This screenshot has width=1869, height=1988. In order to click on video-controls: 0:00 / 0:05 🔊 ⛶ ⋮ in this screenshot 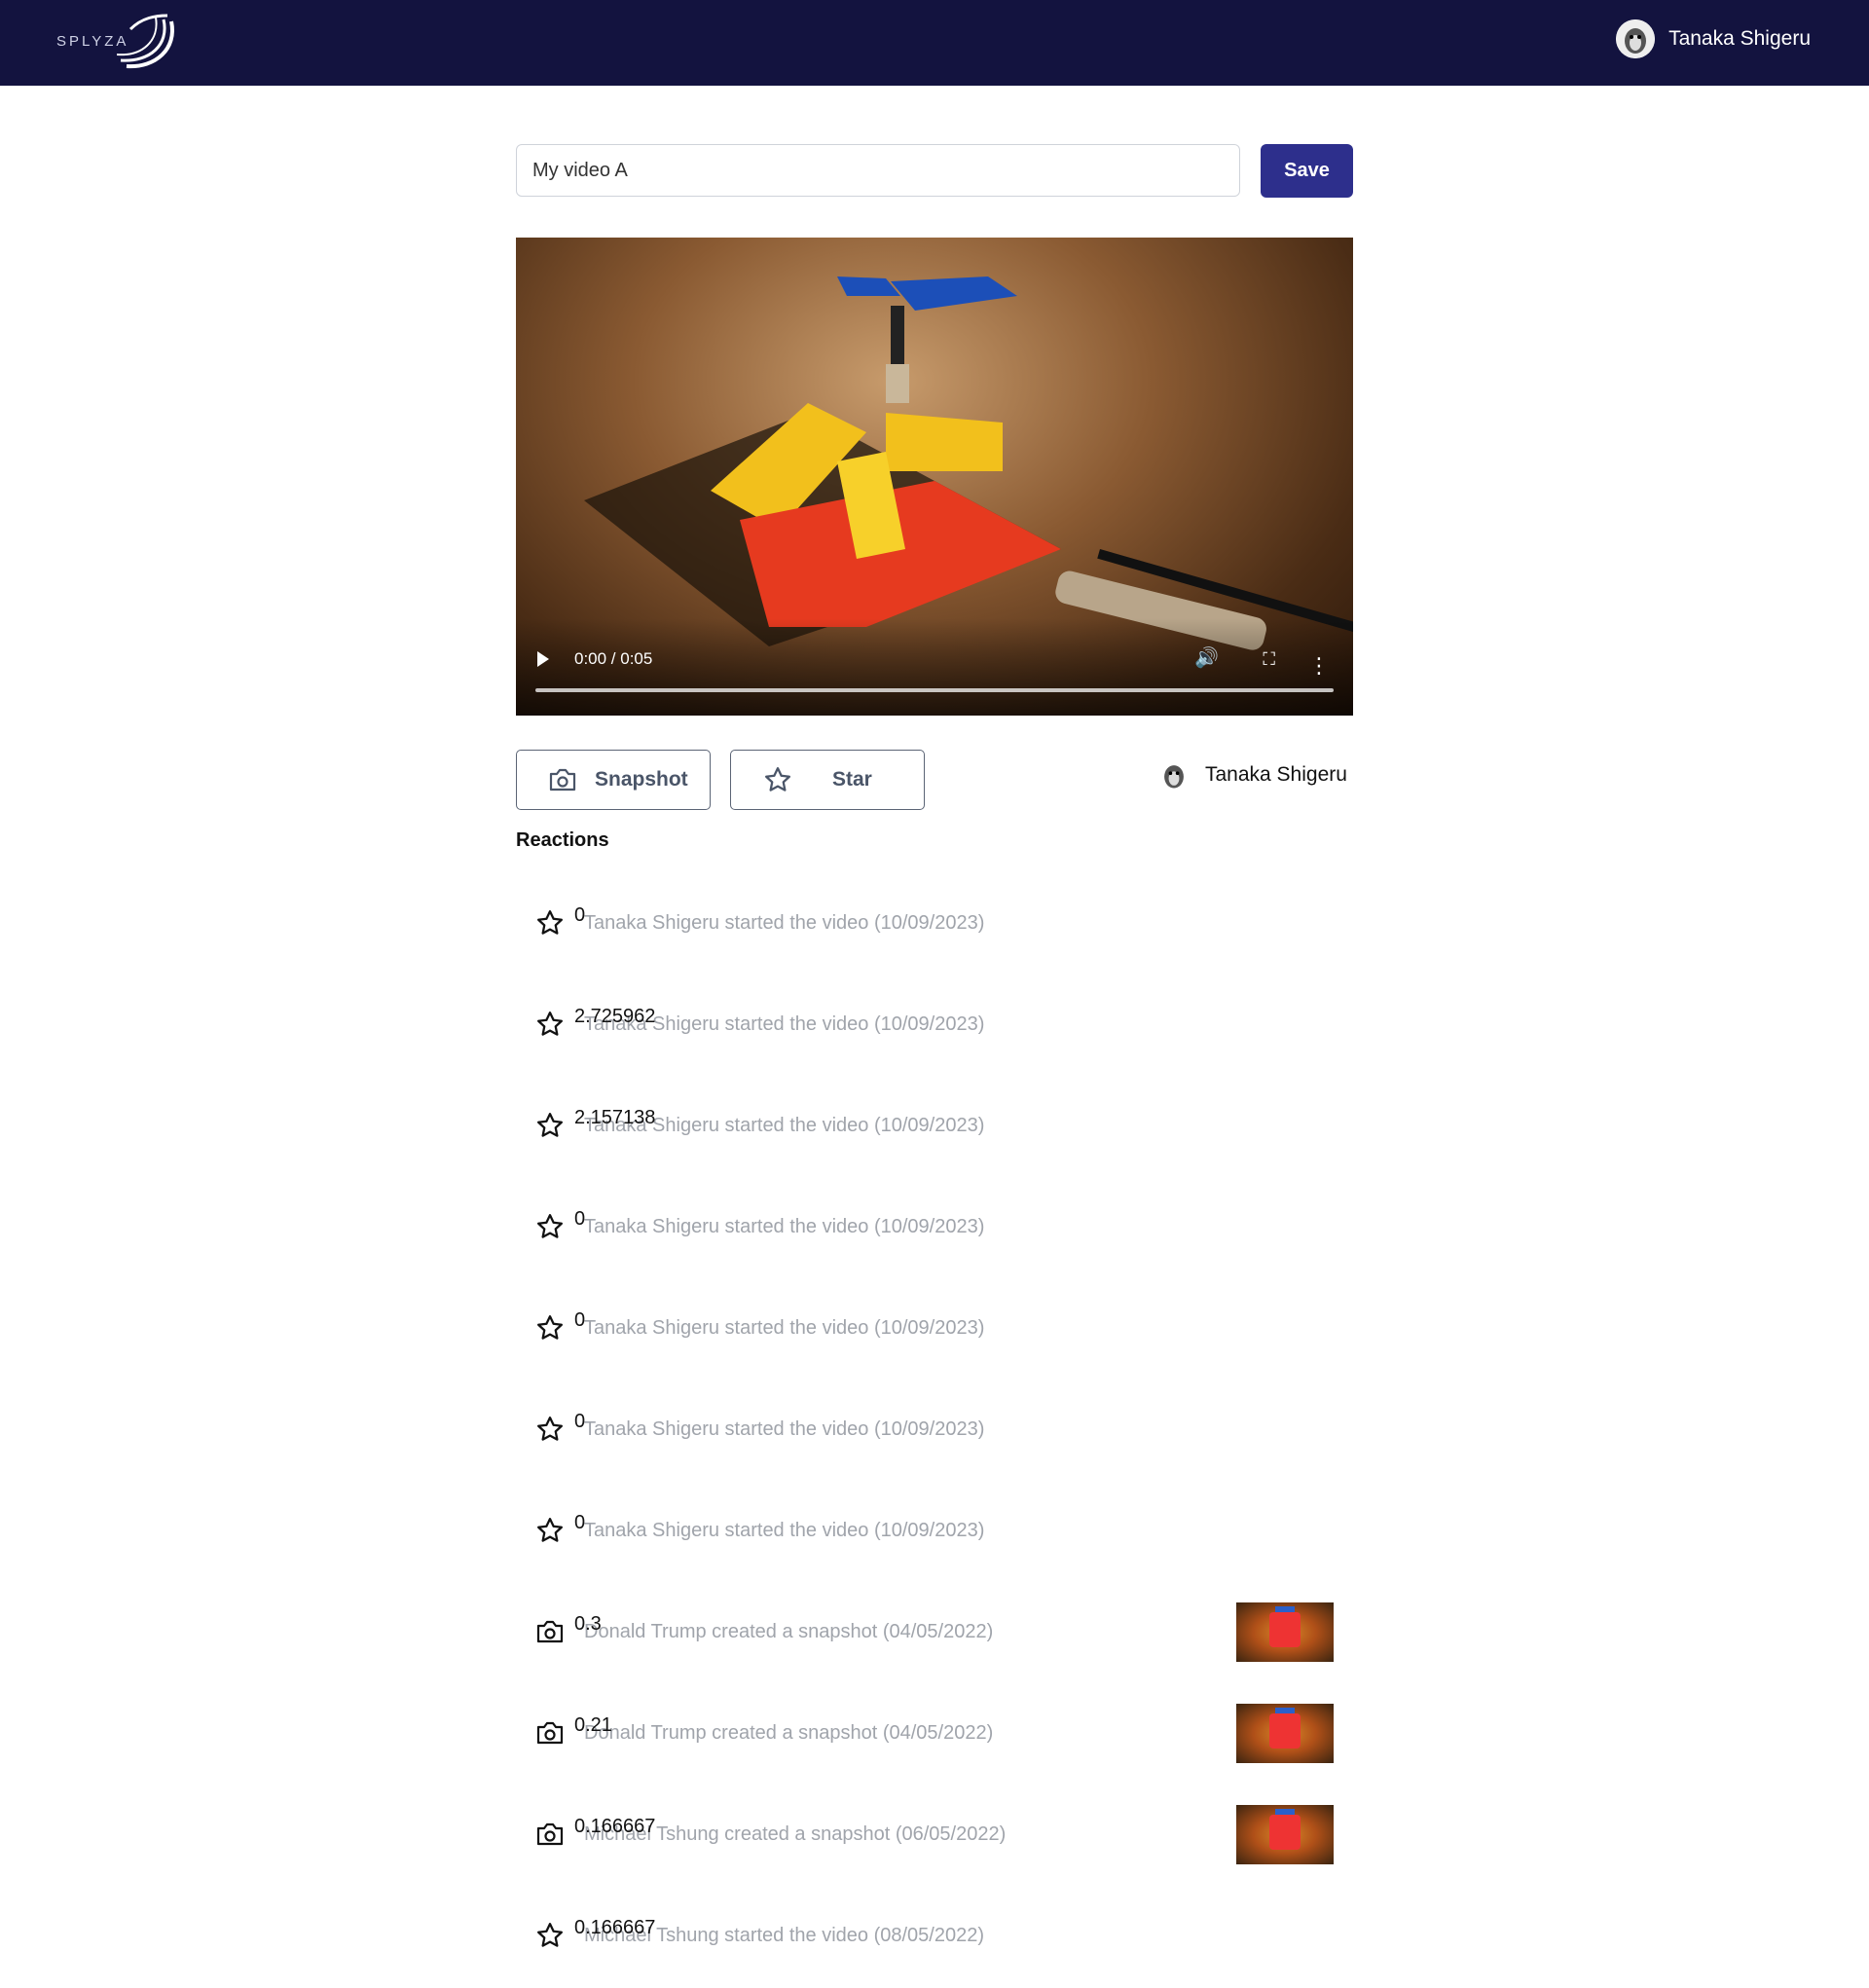, I will do `click(934, 667)`.